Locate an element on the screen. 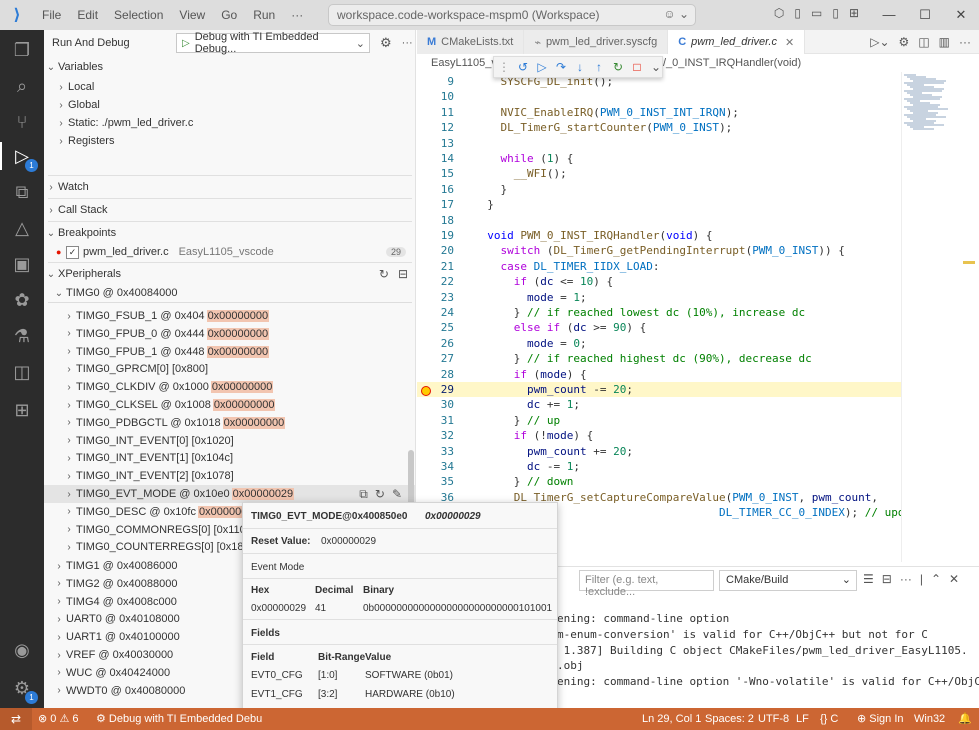  tab-pwm-led-driver-c: Cpwm_led_driver.c ✕ is located at coordinates (737, 42).